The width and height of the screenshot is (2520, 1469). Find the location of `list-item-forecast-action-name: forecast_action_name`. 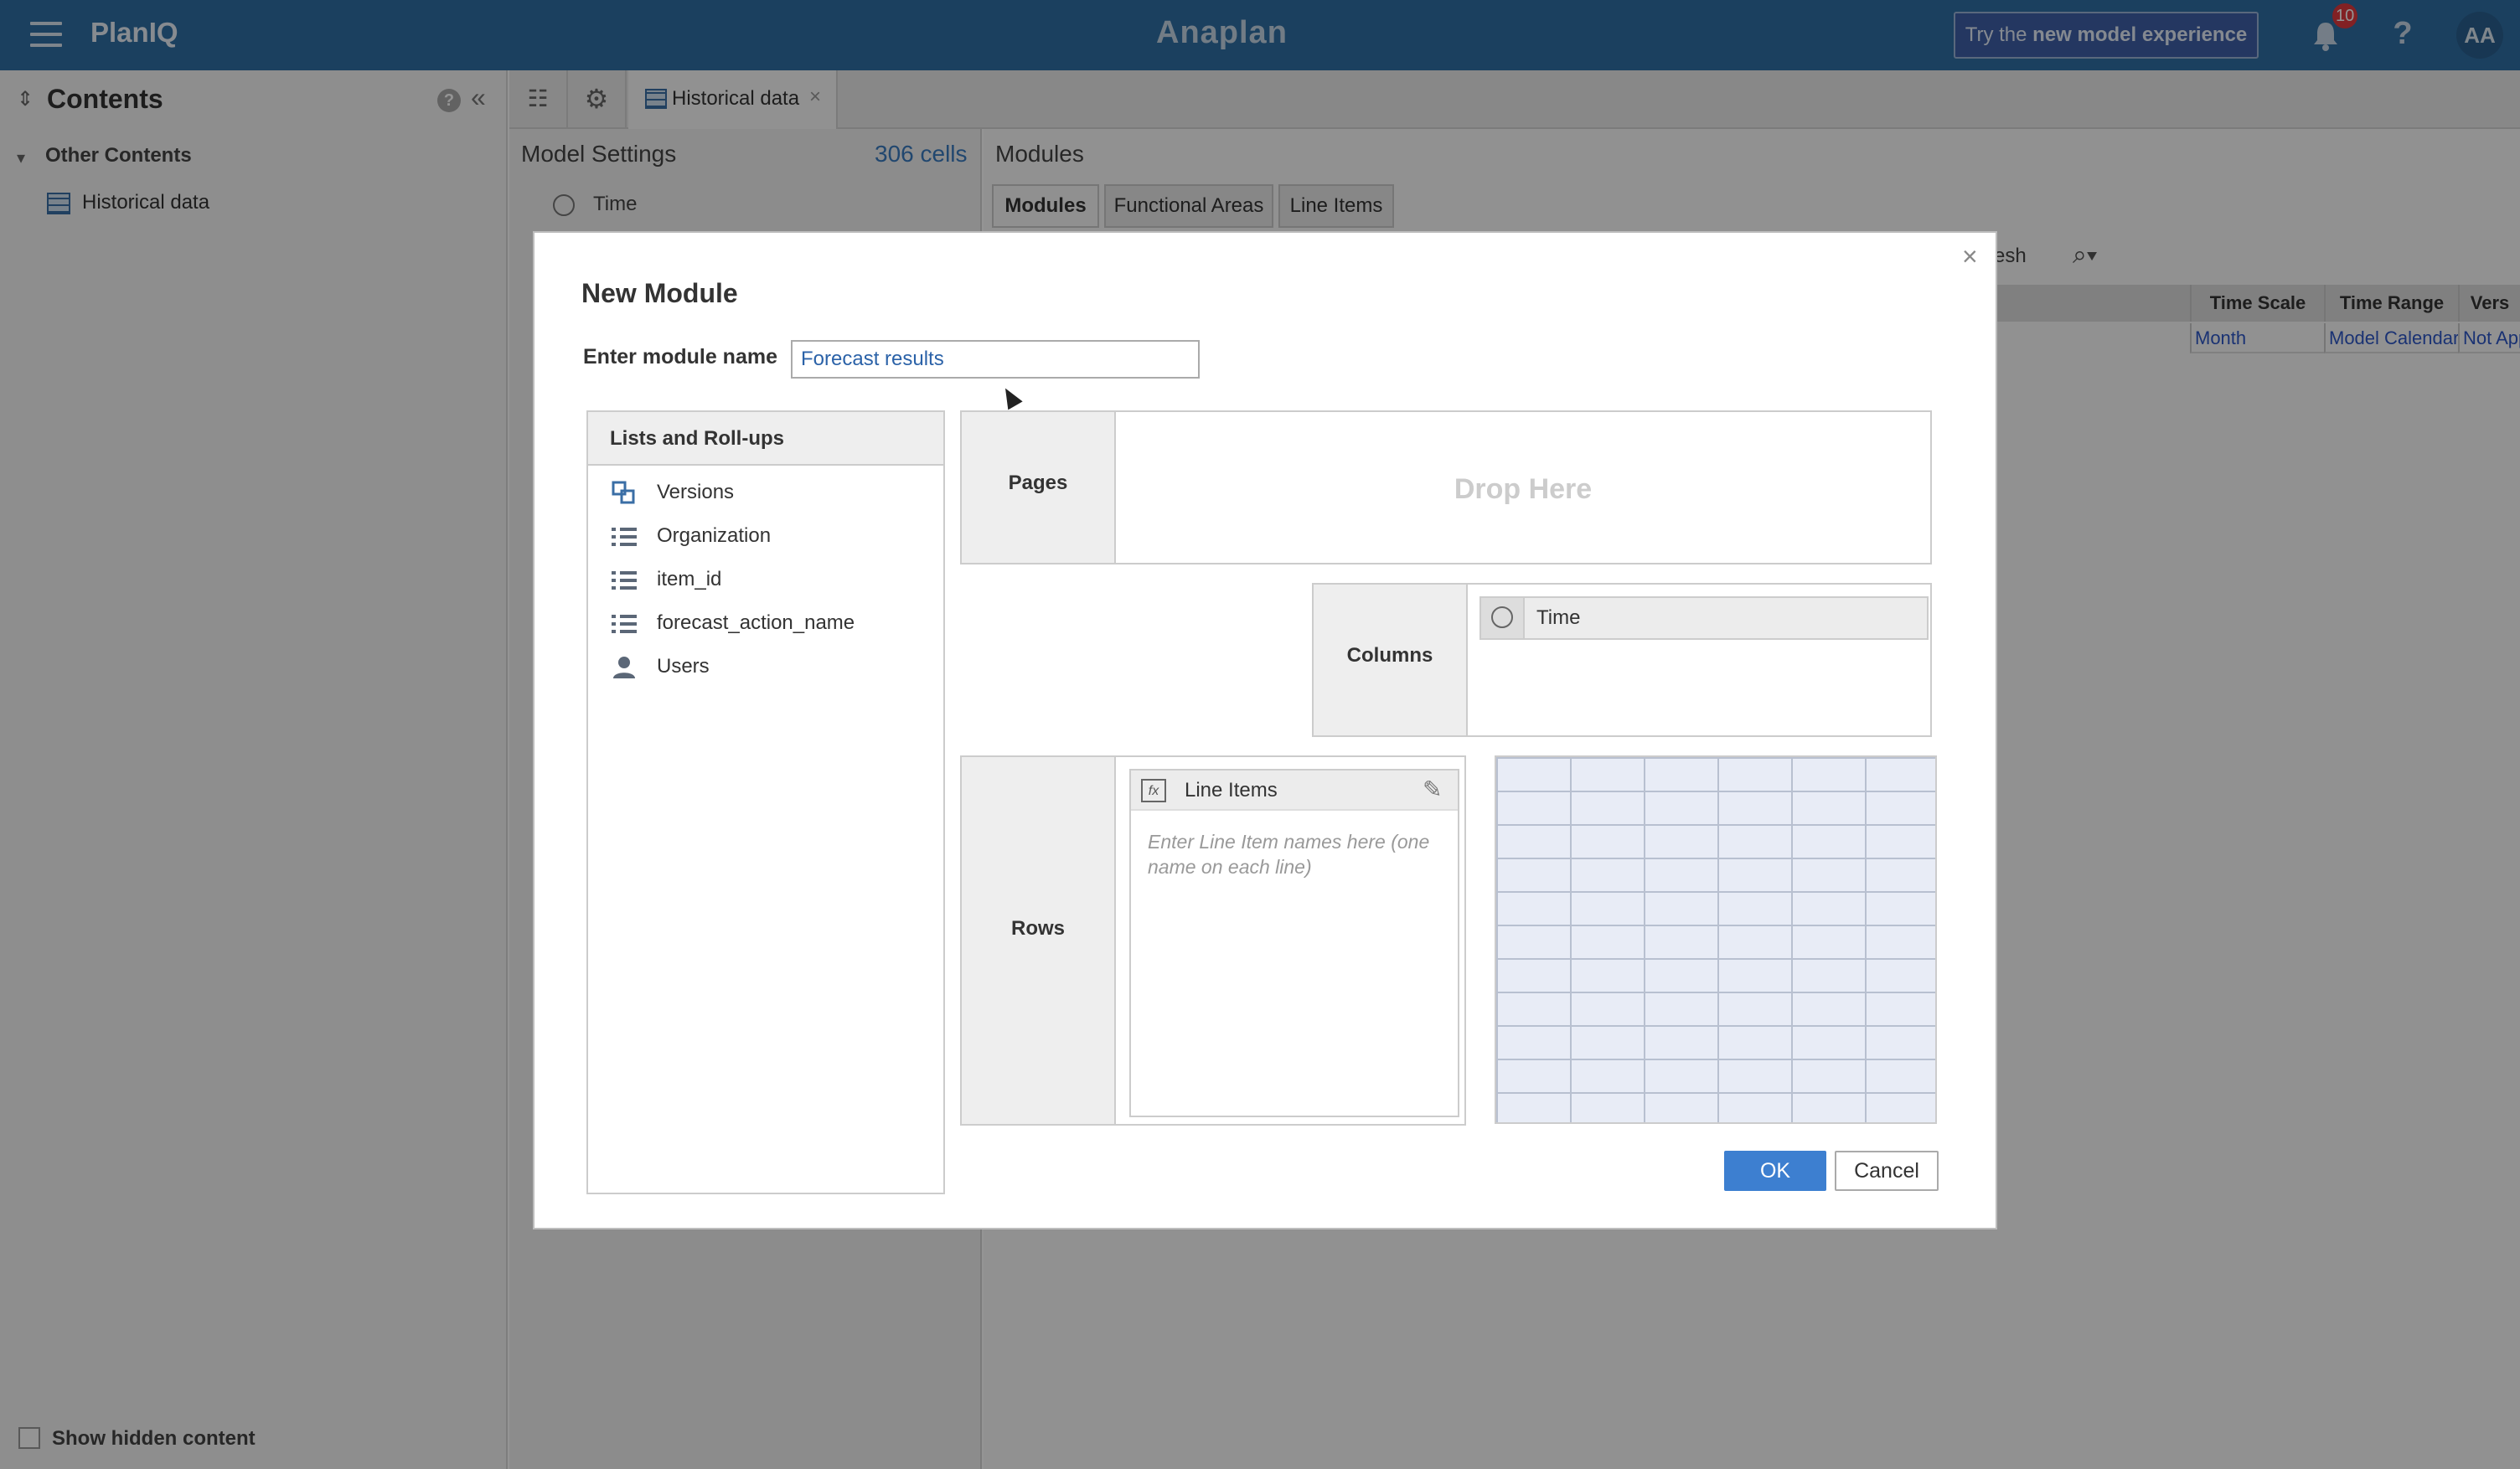

list-item-forecast-action-name: forecast_action_name is located at coordinates (765, 623).